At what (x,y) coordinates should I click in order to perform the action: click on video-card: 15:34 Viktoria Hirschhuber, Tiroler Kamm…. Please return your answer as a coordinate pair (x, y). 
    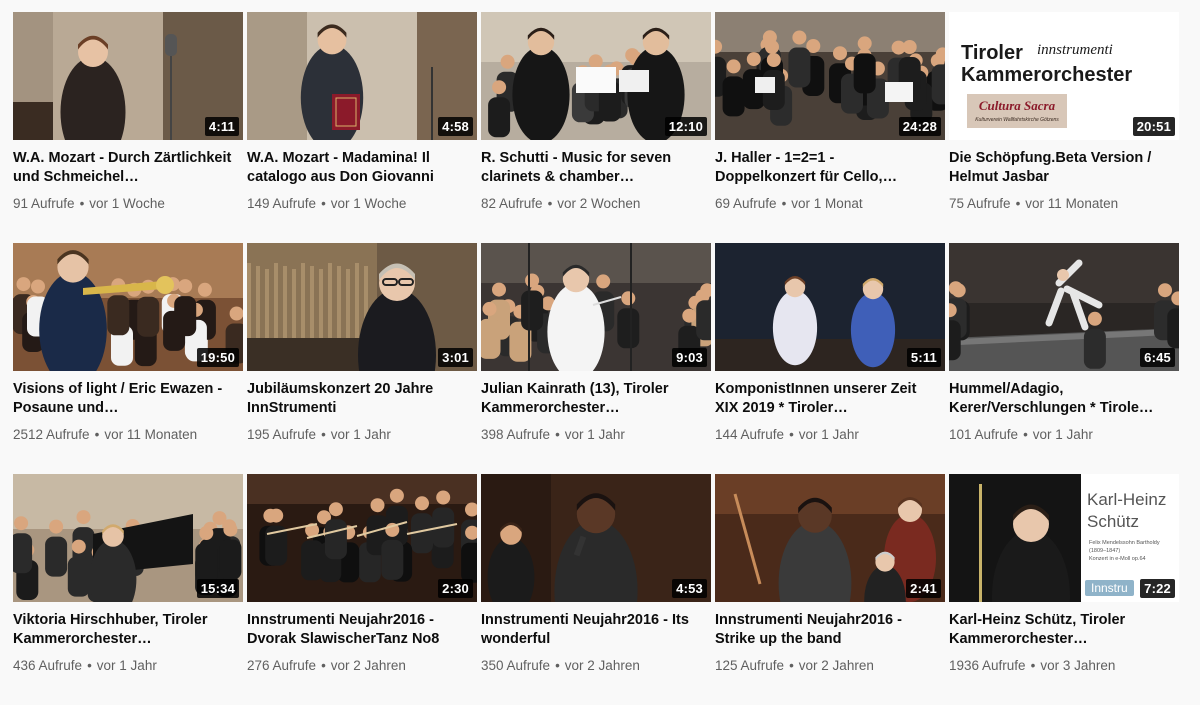
    Looking at the image, I should click on (128, 589).